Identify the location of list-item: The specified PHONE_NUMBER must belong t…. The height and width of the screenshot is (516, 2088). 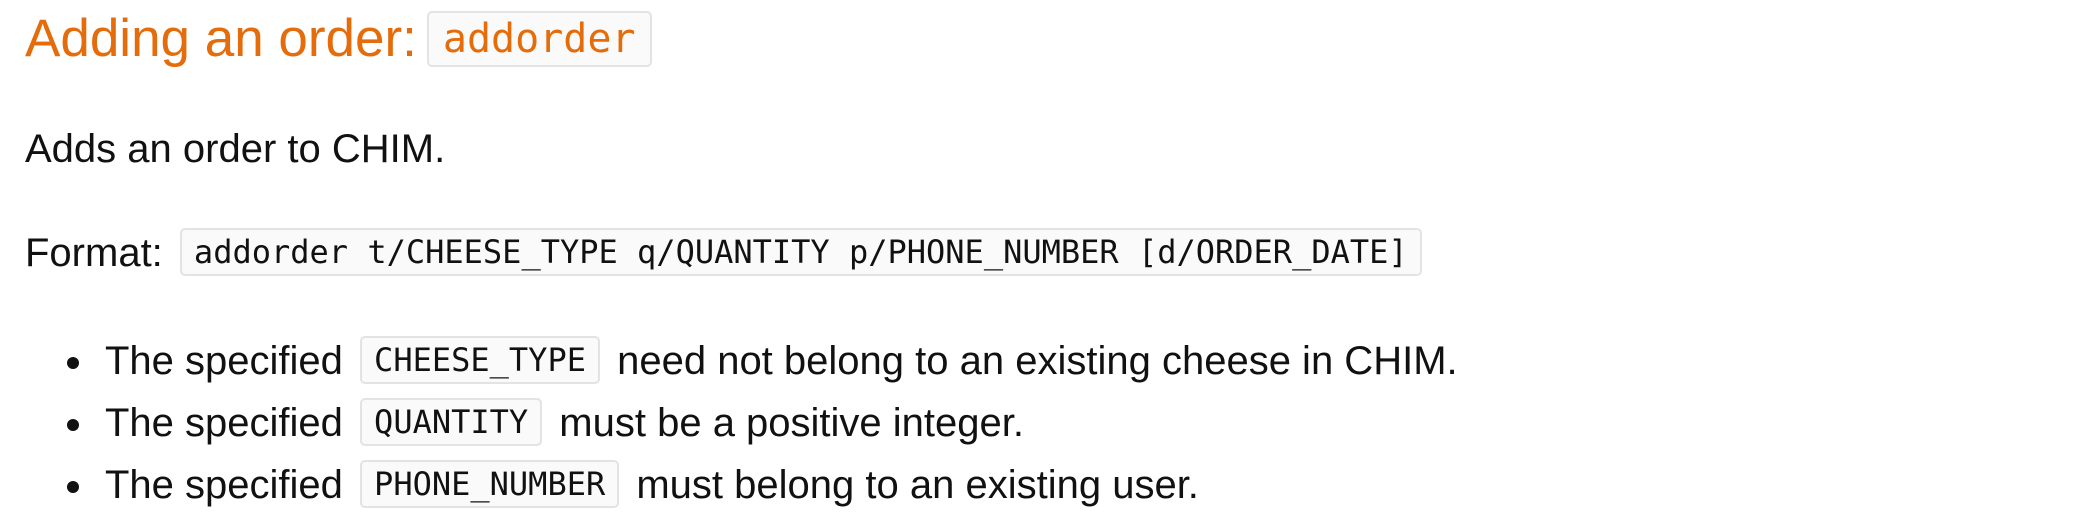
(741, 485).